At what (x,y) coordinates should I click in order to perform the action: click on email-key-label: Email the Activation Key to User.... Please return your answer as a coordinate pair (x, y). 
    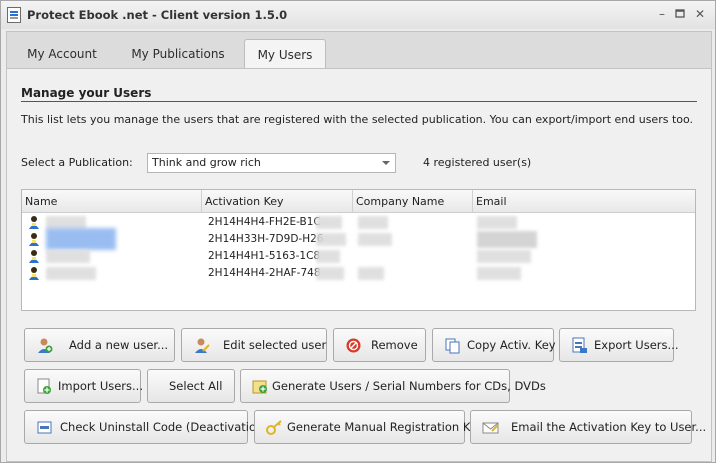
    Looking at the image, I should click on (609, 427).